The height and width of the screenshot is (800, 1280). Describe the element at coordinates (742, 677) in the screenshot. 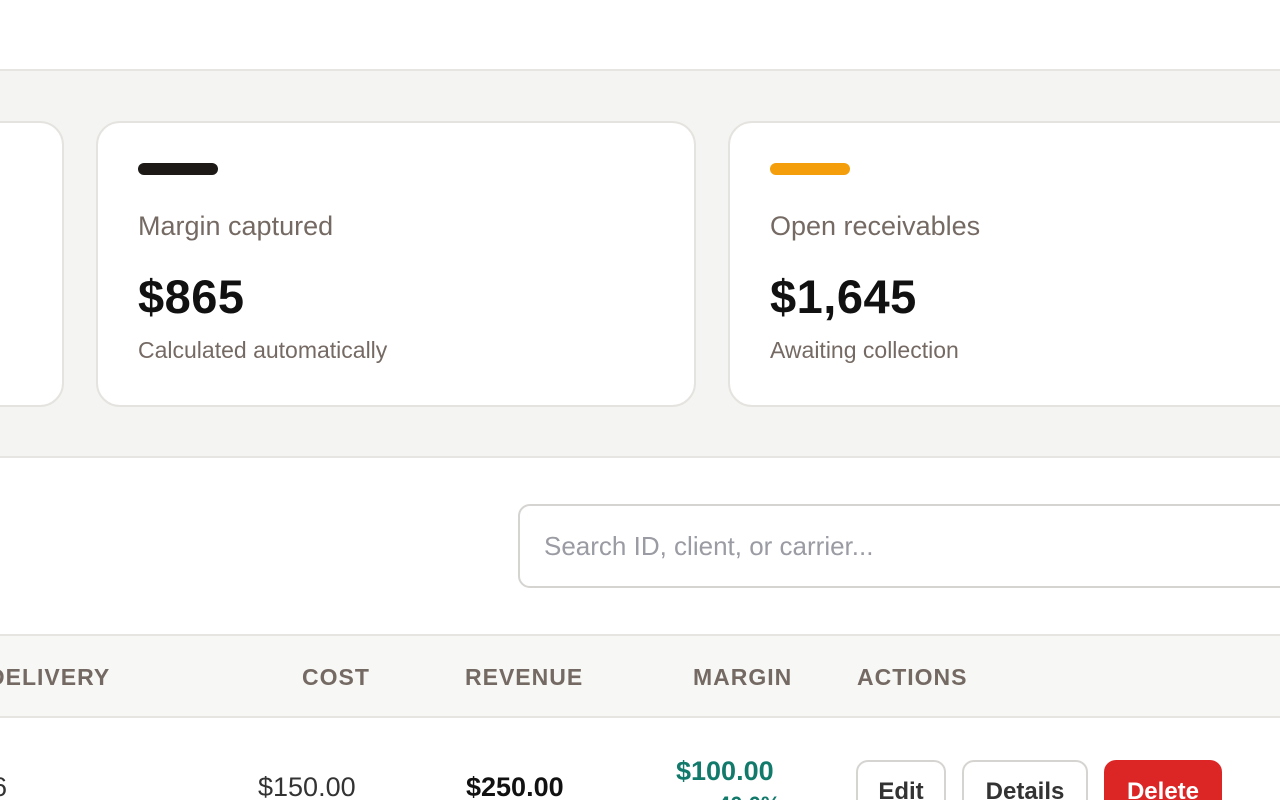

I see `column-header-margin: MARGIN` at that location.